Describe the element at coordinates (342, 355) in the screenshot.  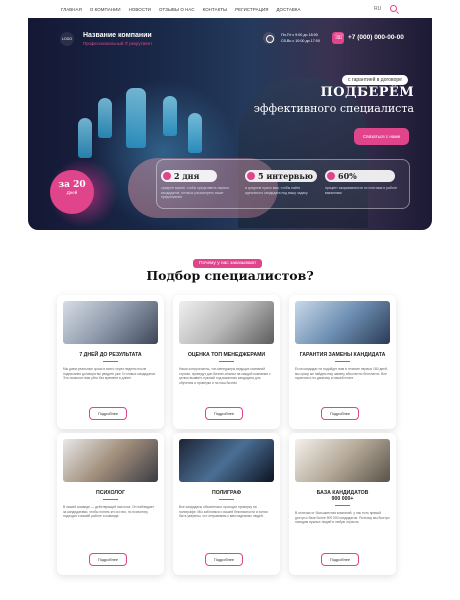
I see `card-title: ГАРАНТИЯ ЗАМЕНЫ КАНДИДАТА` at that location.